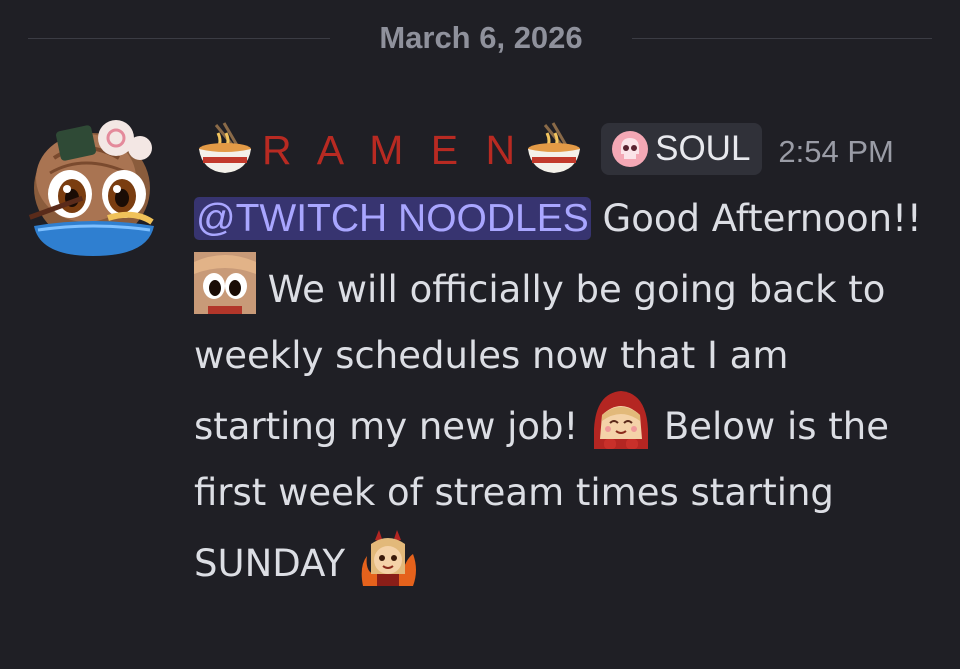  What do you see at coordinates (630, 149) in the screenshot?
I see `skull-icon` at bounding box center [630, 149].